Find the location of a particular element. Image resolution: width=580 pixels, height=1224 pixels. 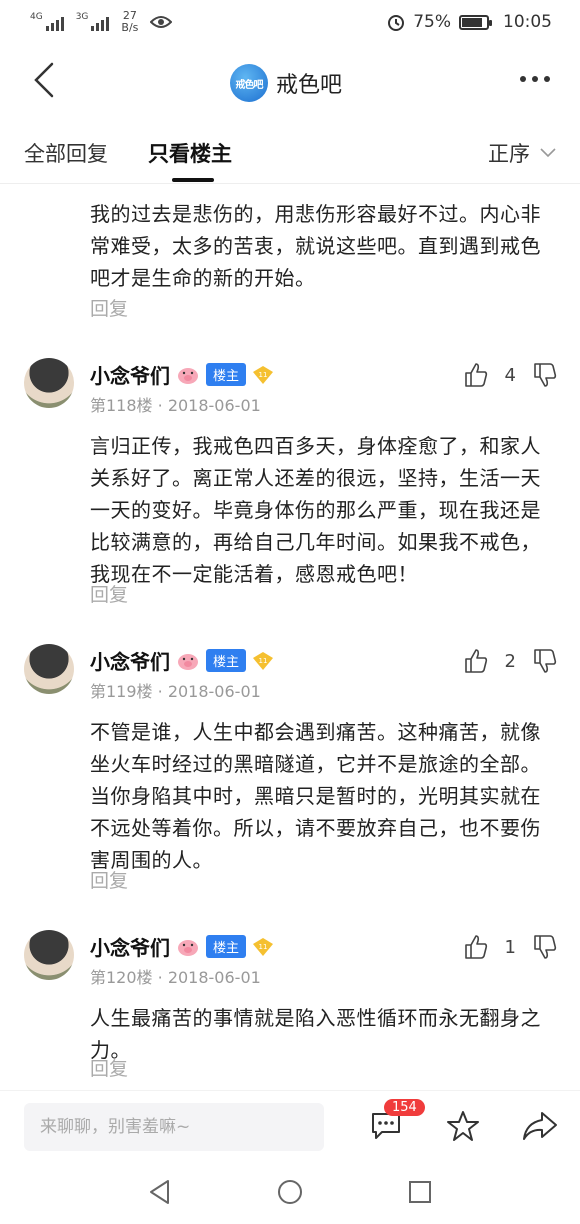

forum-title: 戒色吧 is located at coordinates (309, 85).